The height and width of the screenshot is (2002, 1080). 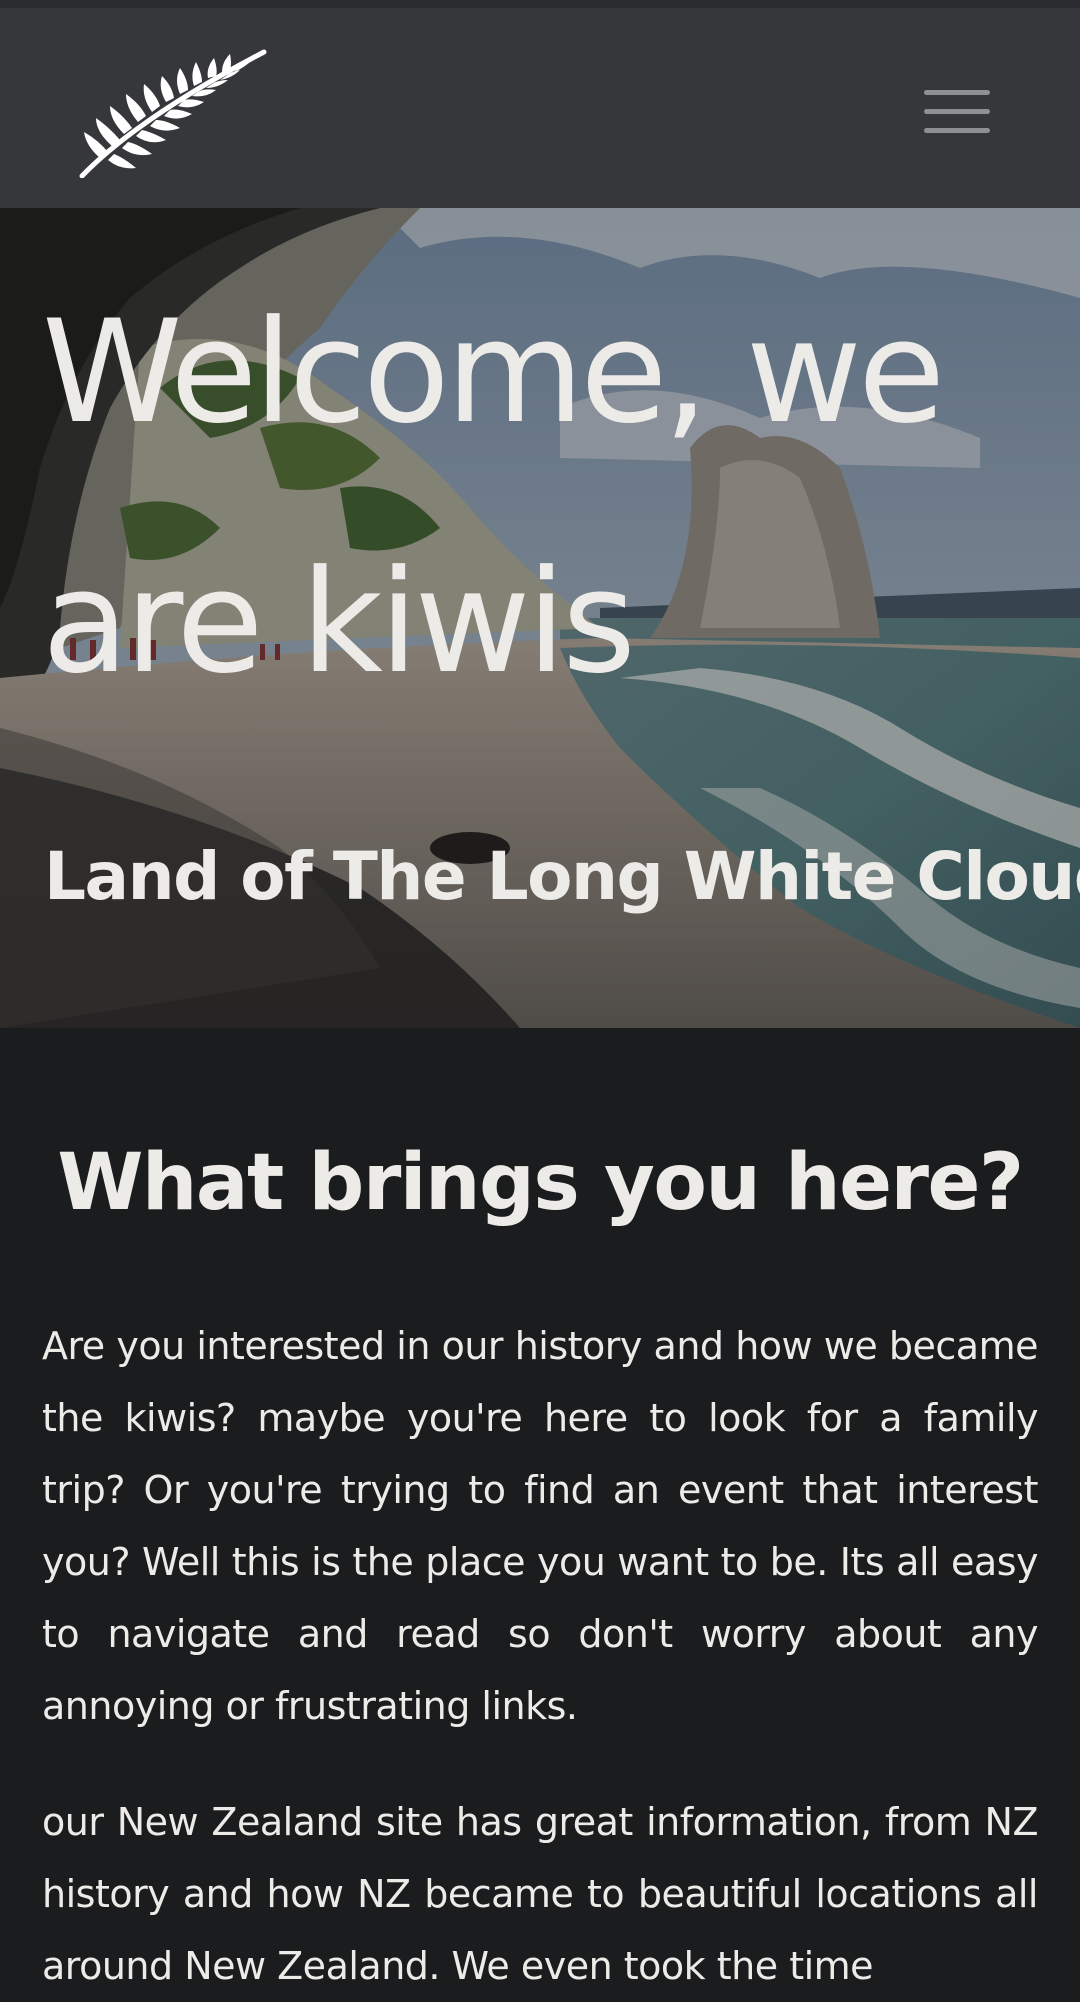 I want to click on silver-fern-icon, so click(x=173, y=114).